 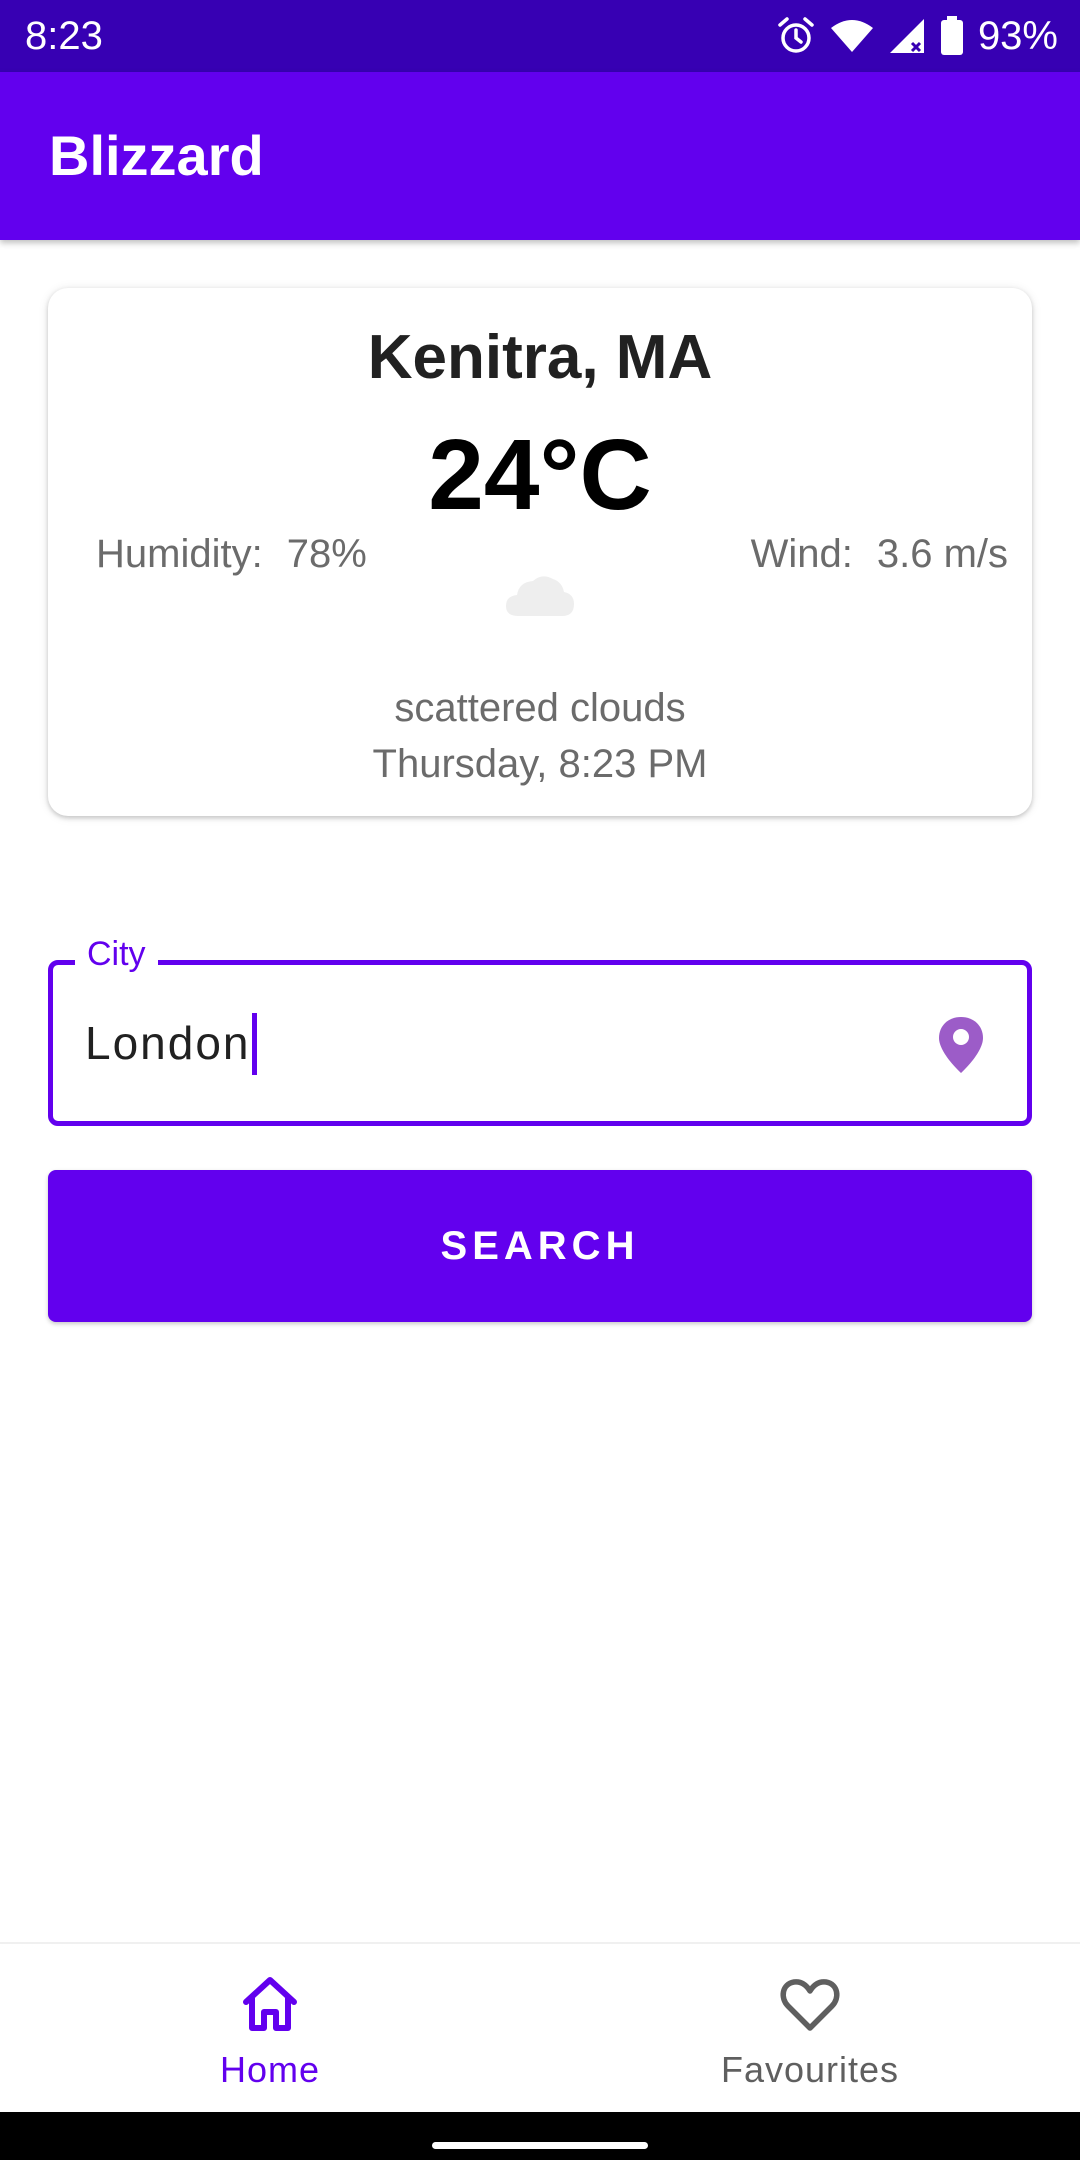 I want to click on humidity-value: 78%, so click(x=326, y=554).